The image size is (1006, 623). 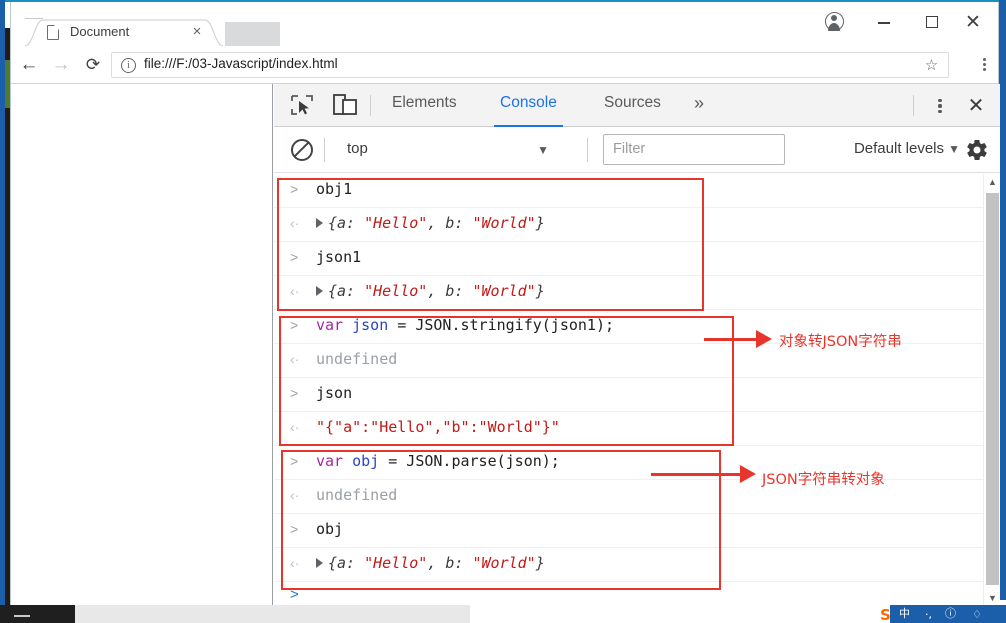 I want to click on address-bar: i file:///F:/03-Javascript/index.html ☆, so click(x=530, y=65).